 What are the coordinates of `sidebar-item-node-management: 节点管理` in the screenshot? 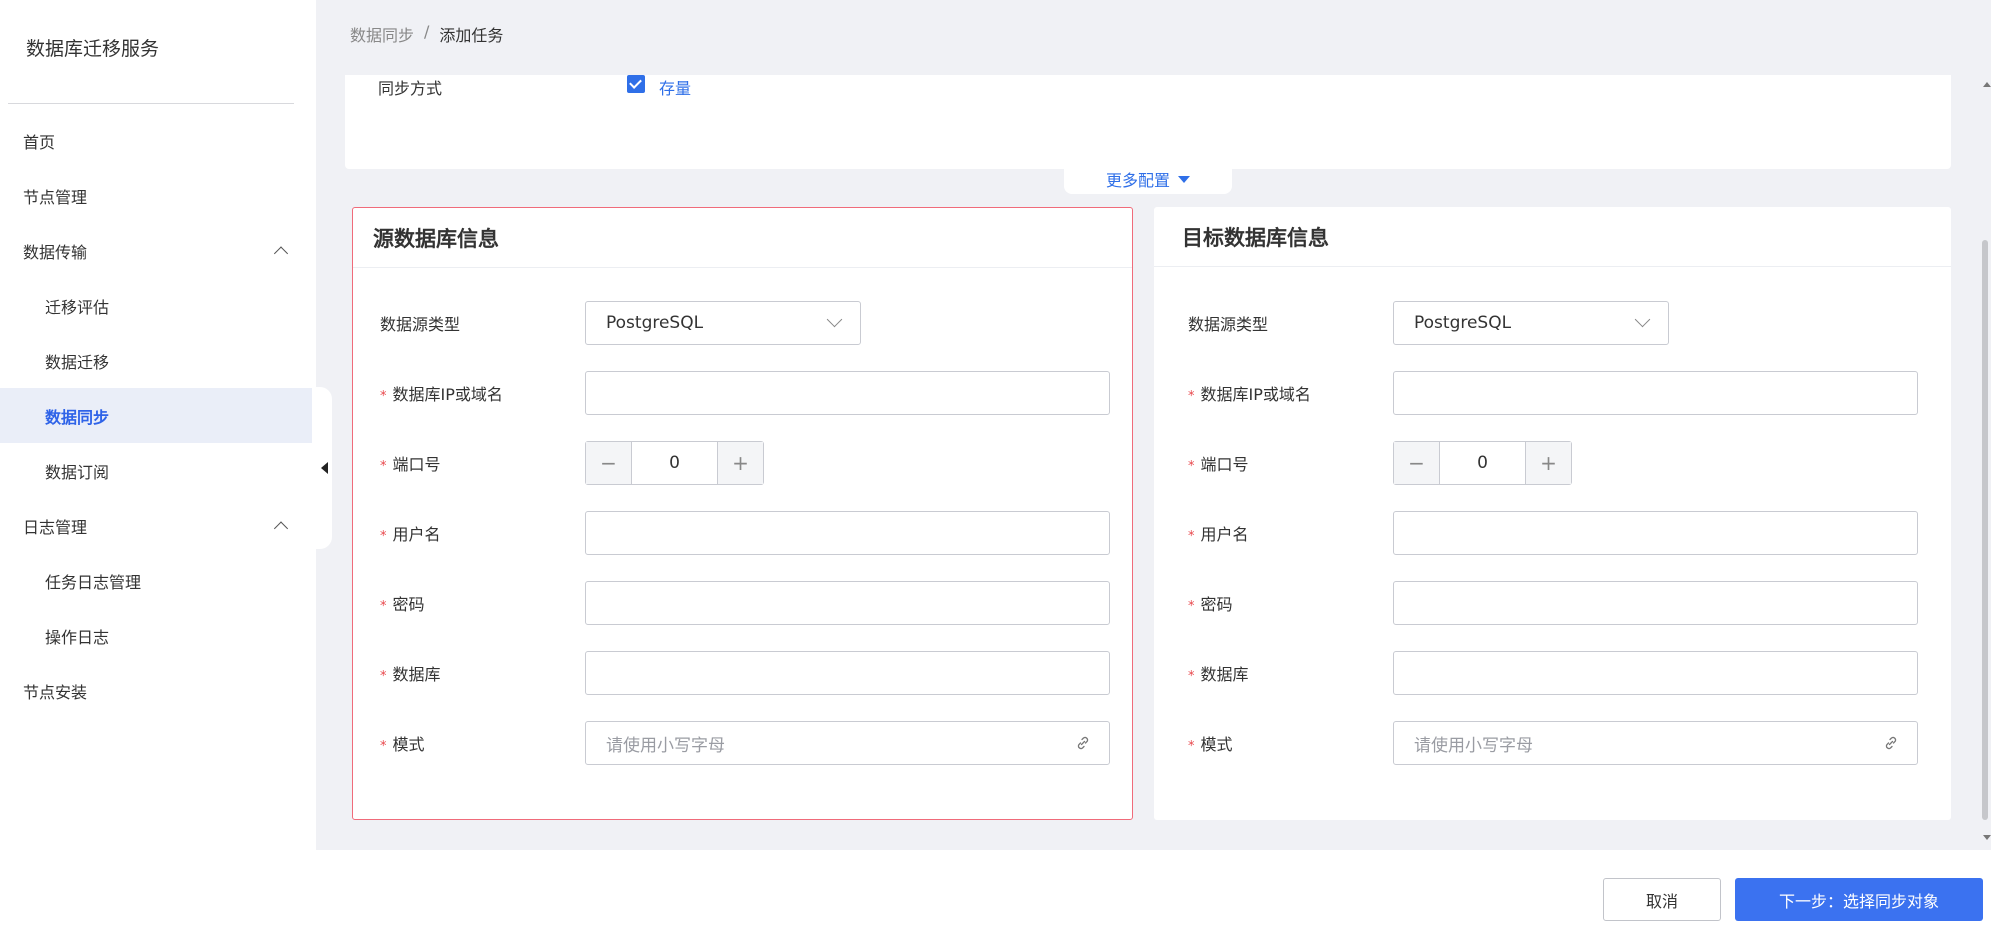 It's located at (158, 195).